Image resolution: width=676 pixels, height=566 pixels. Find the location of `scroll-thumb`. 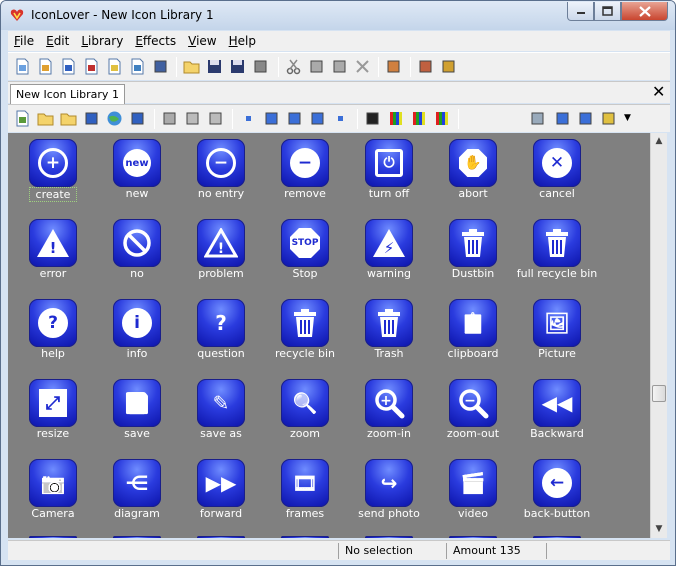

scroll-thumb is located at coordinates (659, 393).